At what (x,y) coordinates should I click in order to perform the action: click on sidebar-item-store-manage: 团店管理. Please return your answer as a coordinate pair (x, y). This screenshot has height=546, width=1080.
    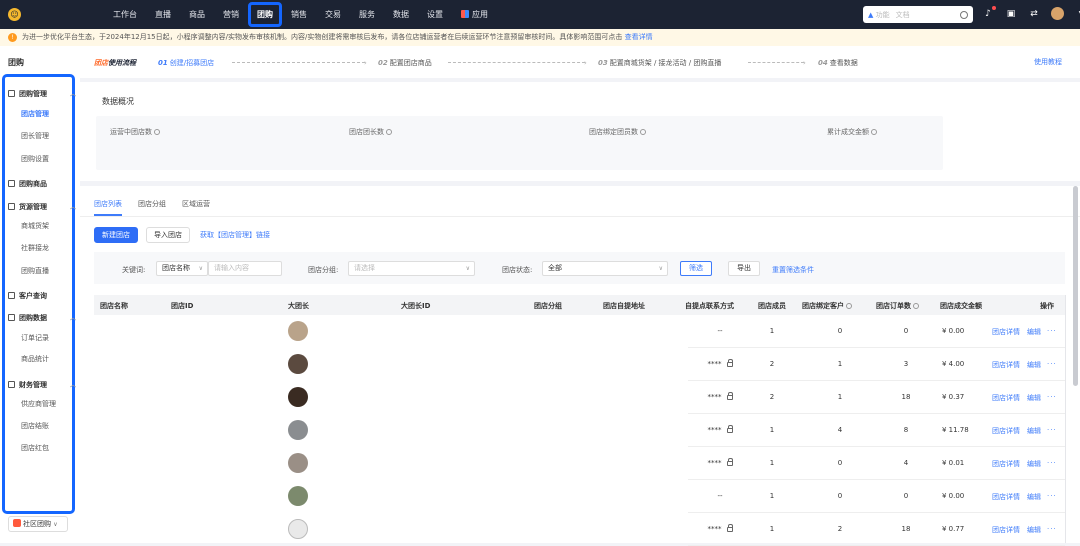
    Looking at the image, I should click on (41, 114).